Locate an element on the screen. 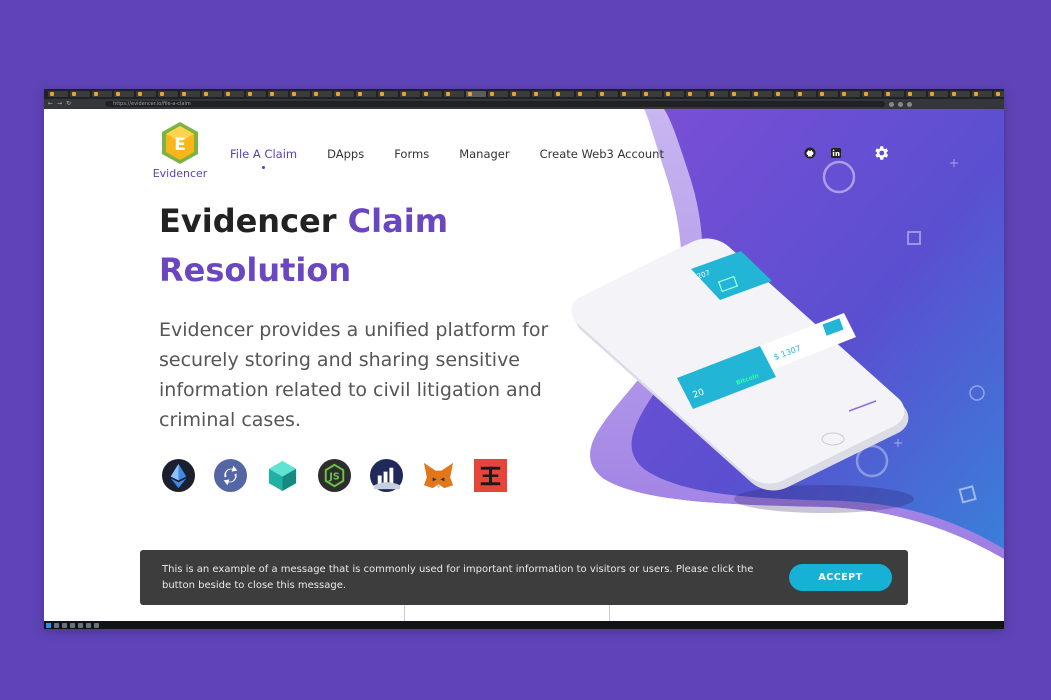  nav-dapps: DApps is located at coordinates (345, 154).